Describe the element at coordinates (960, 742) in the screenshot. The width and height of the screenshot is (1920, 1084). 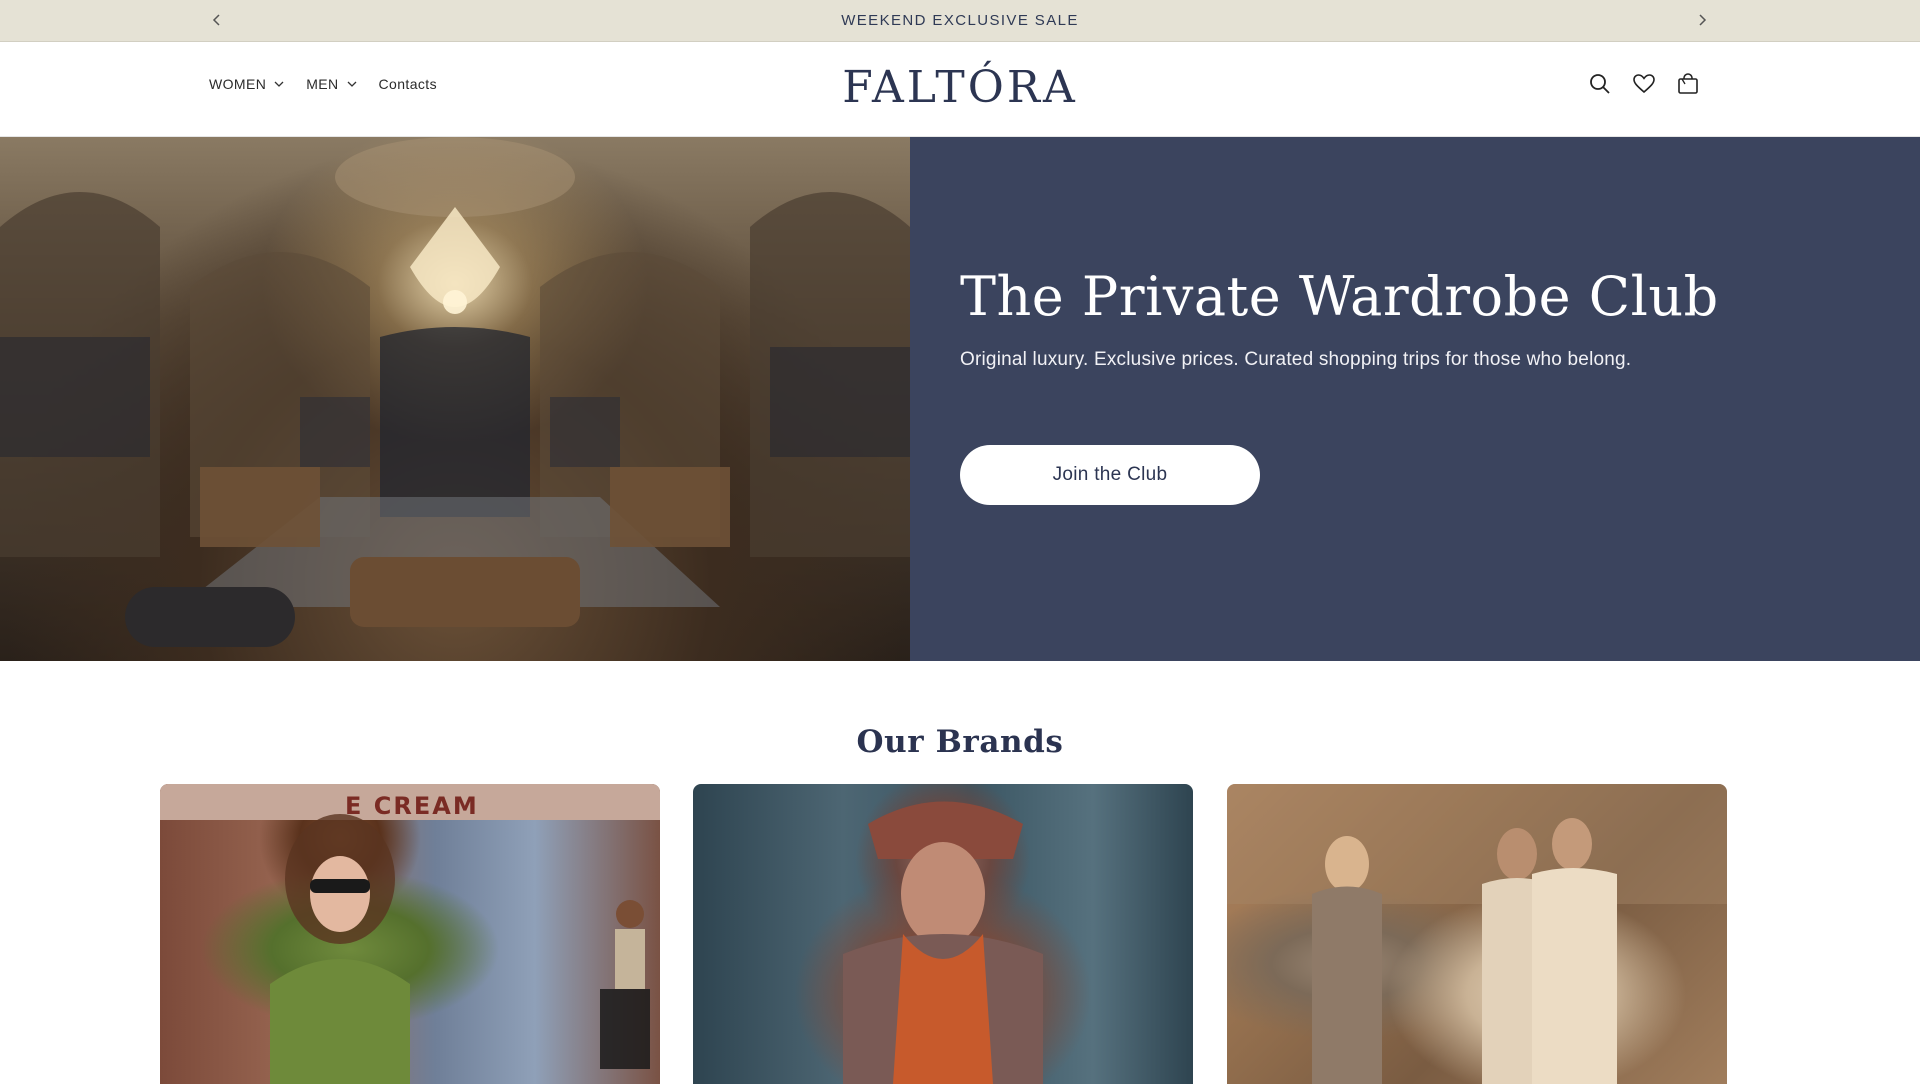
I see `brands-title: Our Brands` at that location.